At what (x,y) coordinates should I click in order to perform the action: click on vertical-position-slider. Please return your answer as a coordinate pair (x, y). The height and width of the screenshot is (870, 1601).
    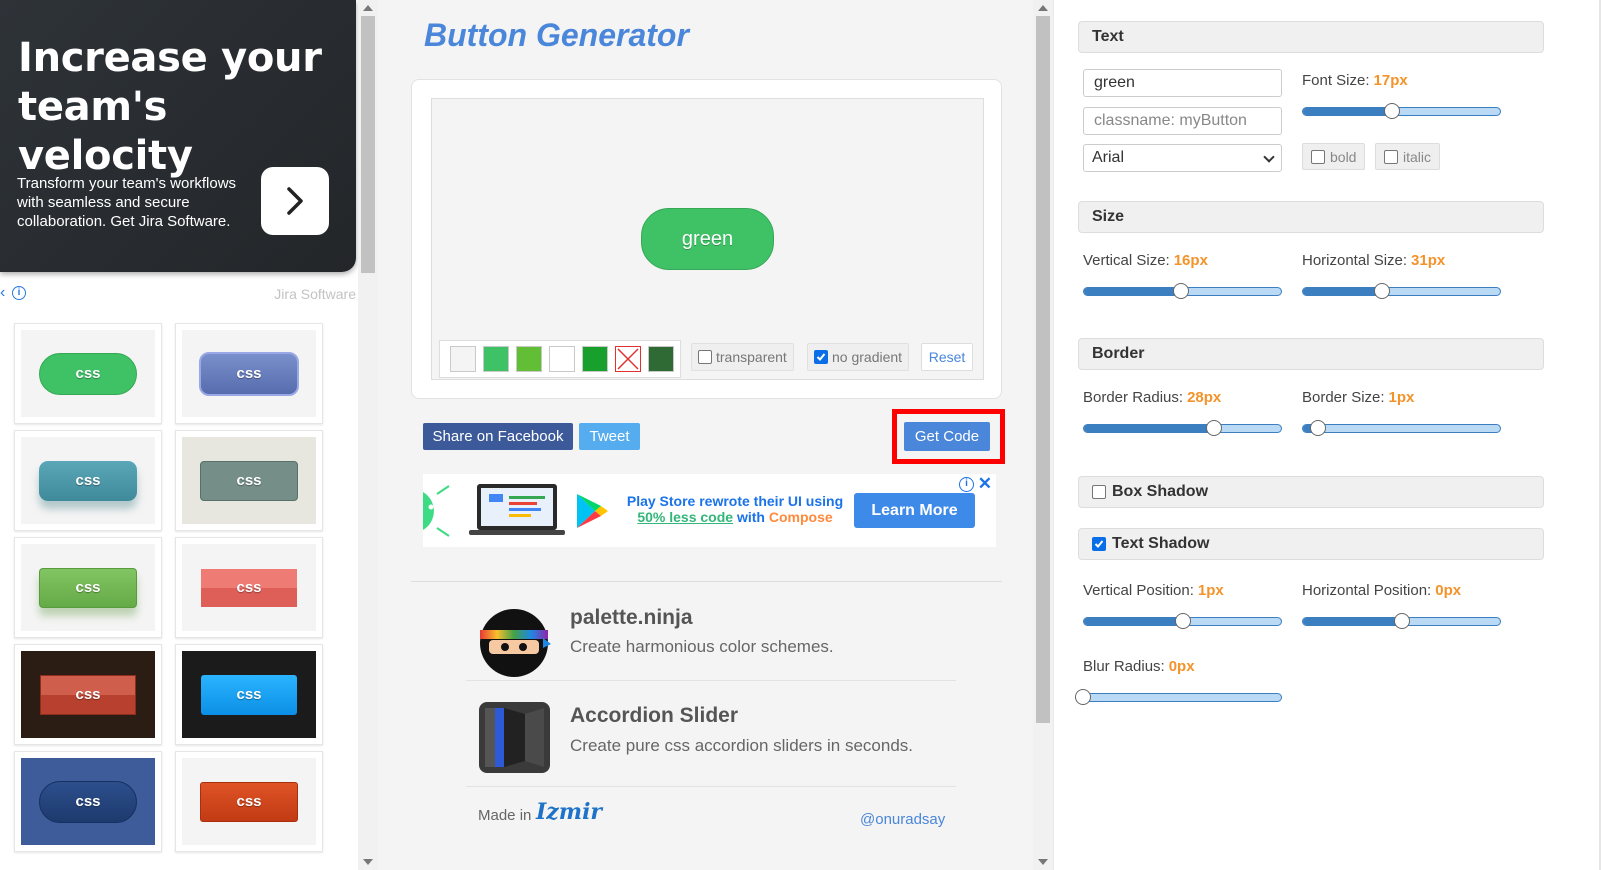
    Looking at the image, I should click on (1182, 621).